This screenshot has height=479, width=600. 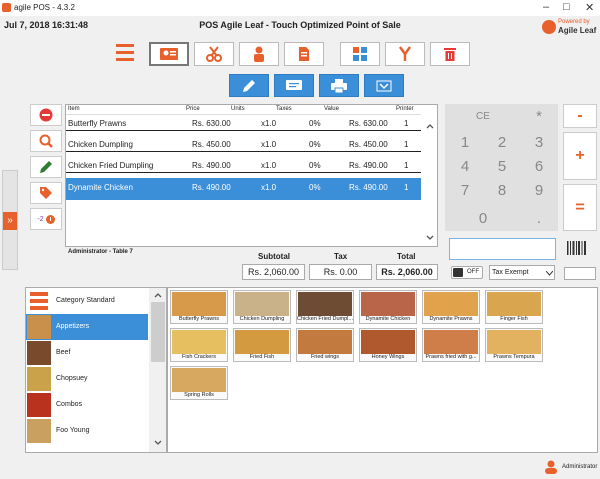 I want to click on print-icon, so click(x=339, y=85).